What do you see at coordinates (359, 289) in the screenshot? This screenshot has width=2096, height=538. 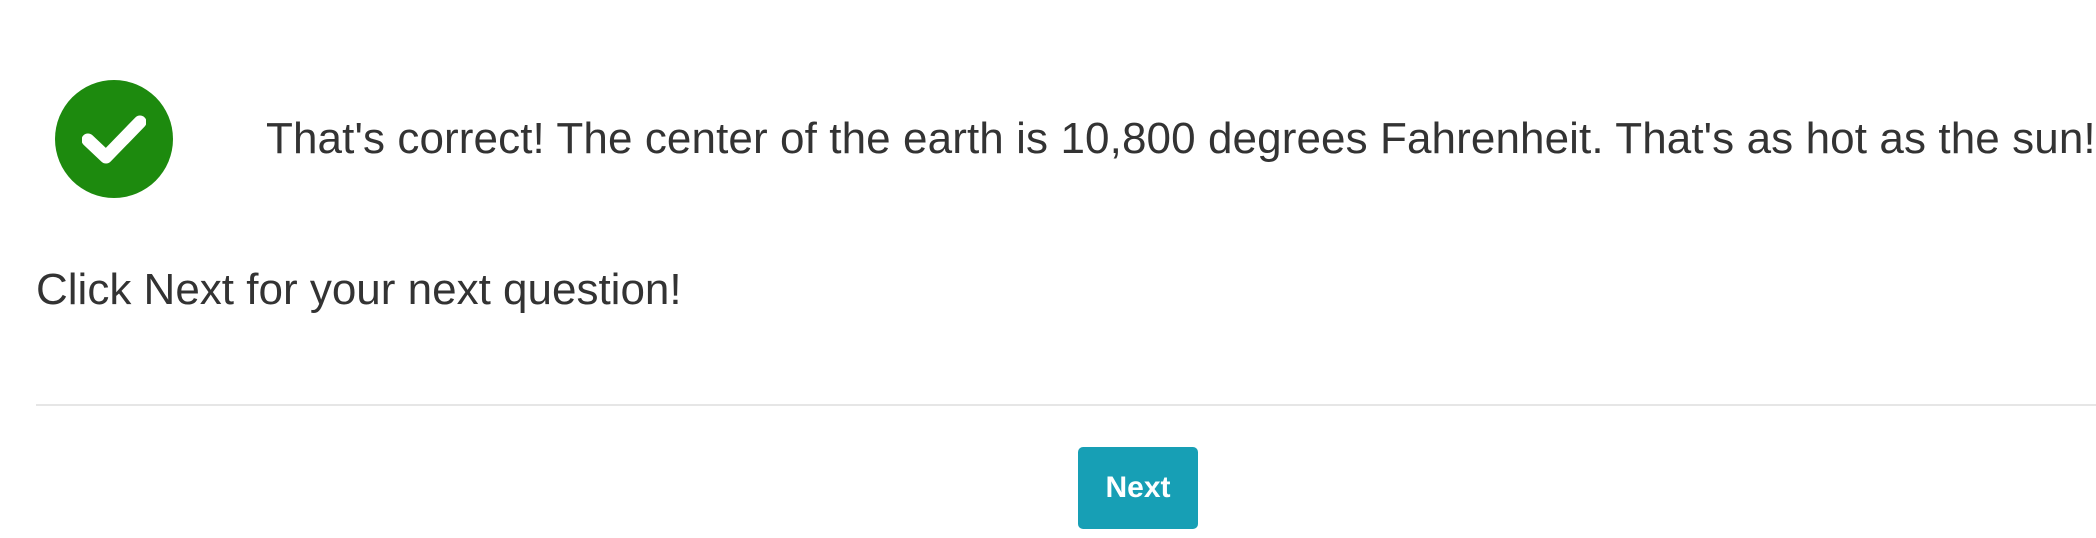 I see `next-instruction: Click Next for your next question!` at bounding box center [359, 289].